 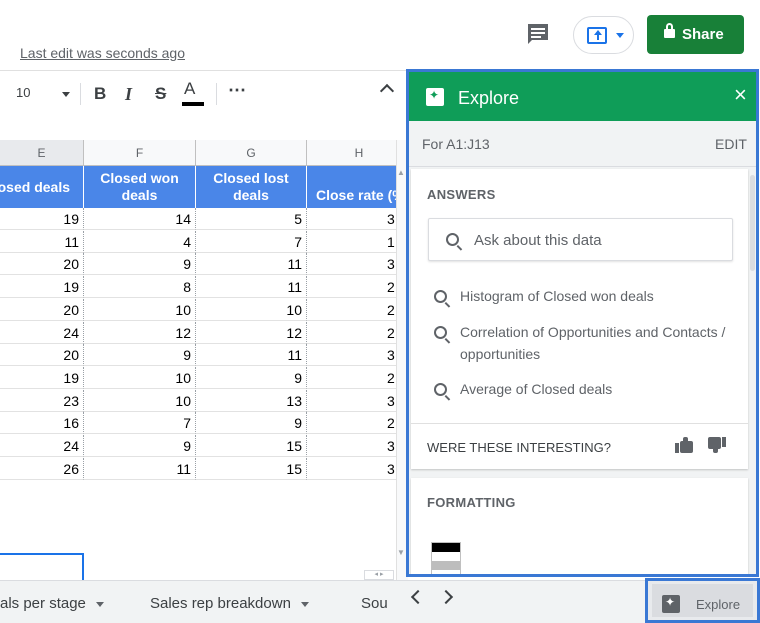 What do you see at coordinates (597, 389) in the screenshot?
I see `suggestion-average: Average of Closed deals` at bounding box center [597, 389].